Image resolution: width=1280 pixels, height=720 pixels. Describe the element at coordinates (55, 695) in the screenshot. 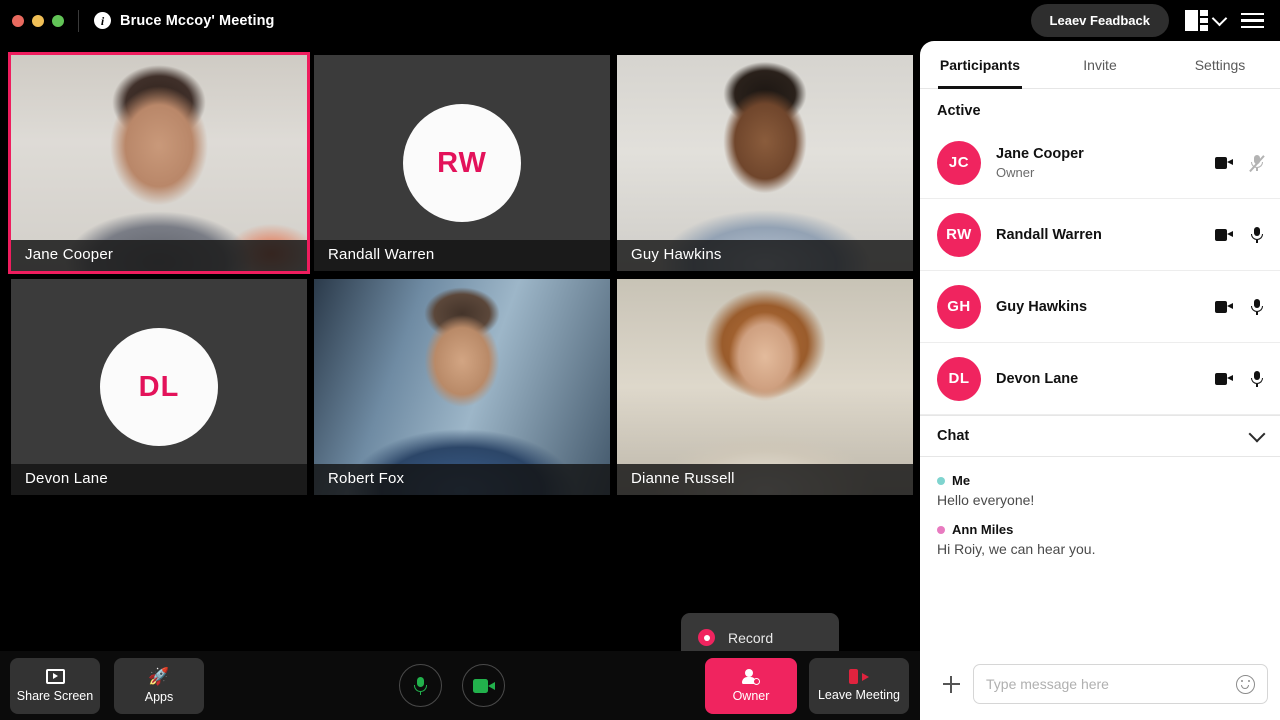

I see `share-screen-label: Share Screen` at that location.